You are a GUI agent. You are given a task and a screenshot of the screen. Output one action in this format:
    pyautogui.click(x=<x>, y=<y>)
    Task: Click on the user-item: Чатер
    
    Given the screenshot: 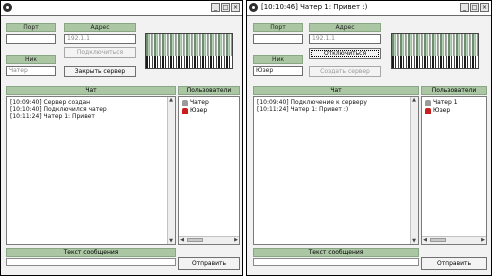 What is the action you would take?
    pyautogui.click(x=209, y=103)
    